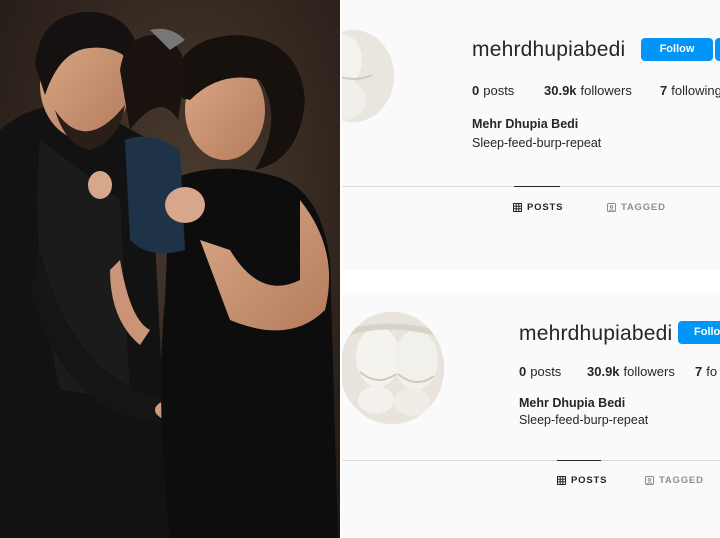 The height and width of the screenshot is (538, 720). Describe the element at coordinates (712, 371) in the screenshot. I see `following-label: fo` at that location.